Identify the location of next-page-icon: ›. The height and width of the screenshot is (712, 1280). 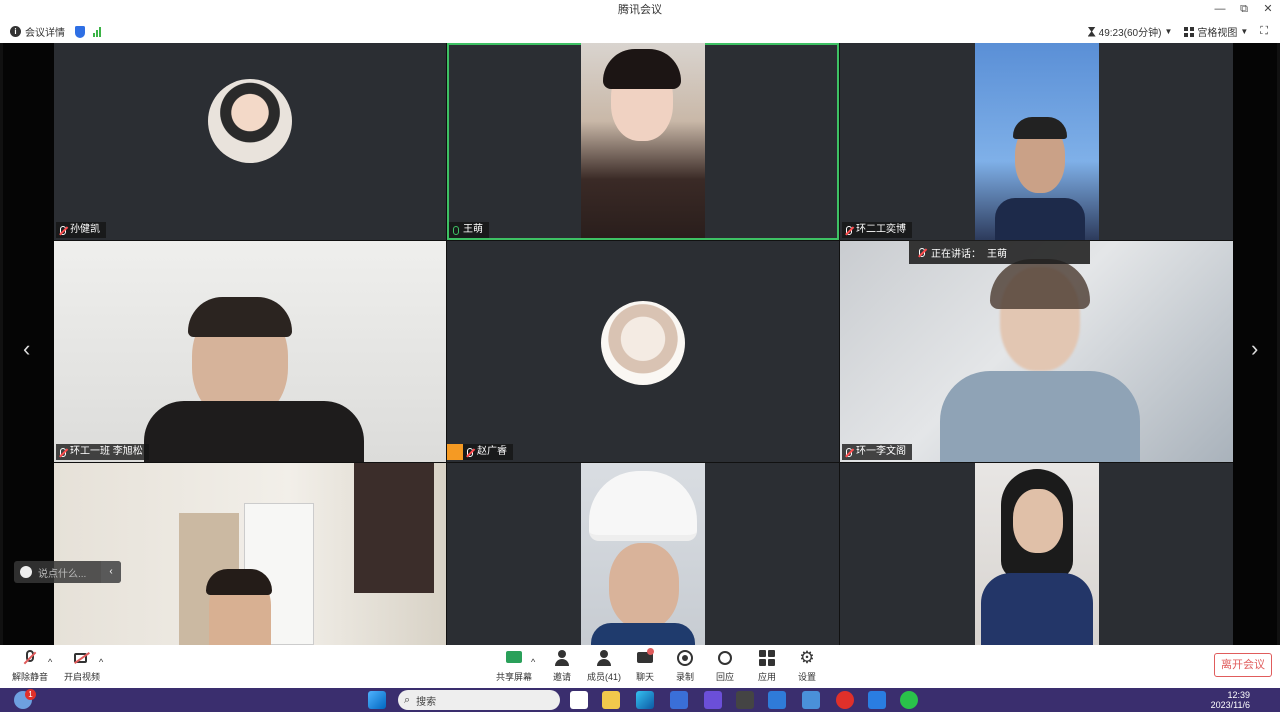
(1254, 349).